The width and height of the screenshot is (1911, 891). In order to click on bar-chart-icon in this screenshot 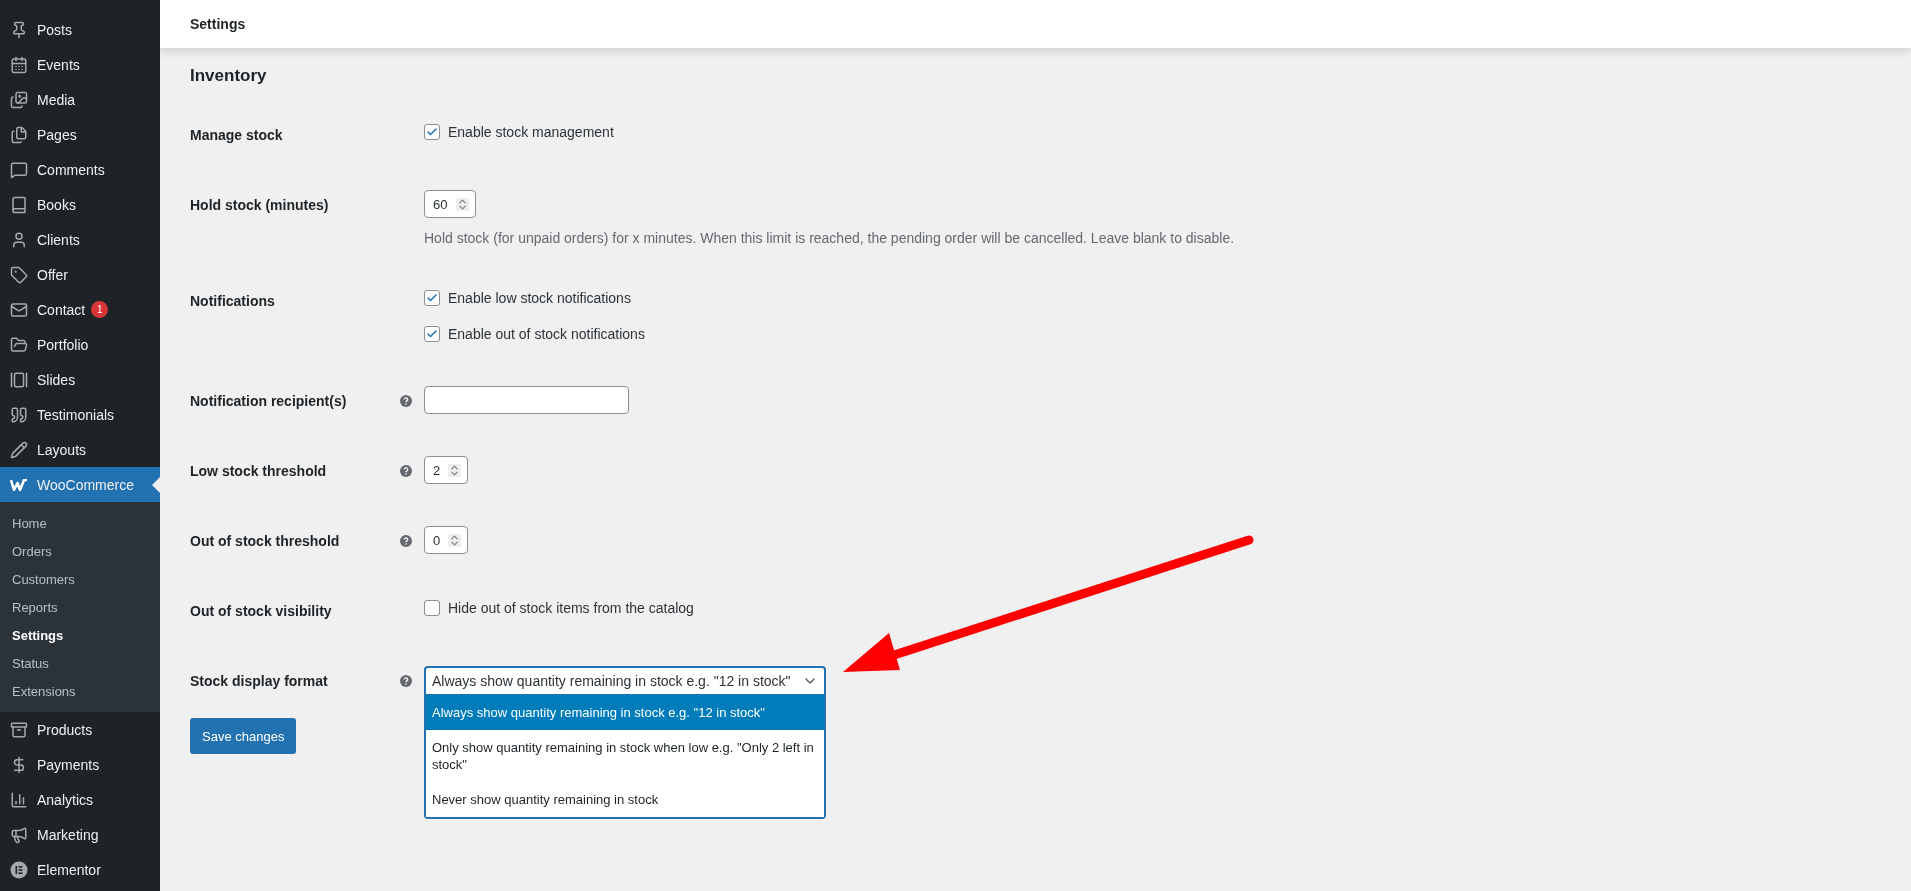, I will do `click(19, 799)`.